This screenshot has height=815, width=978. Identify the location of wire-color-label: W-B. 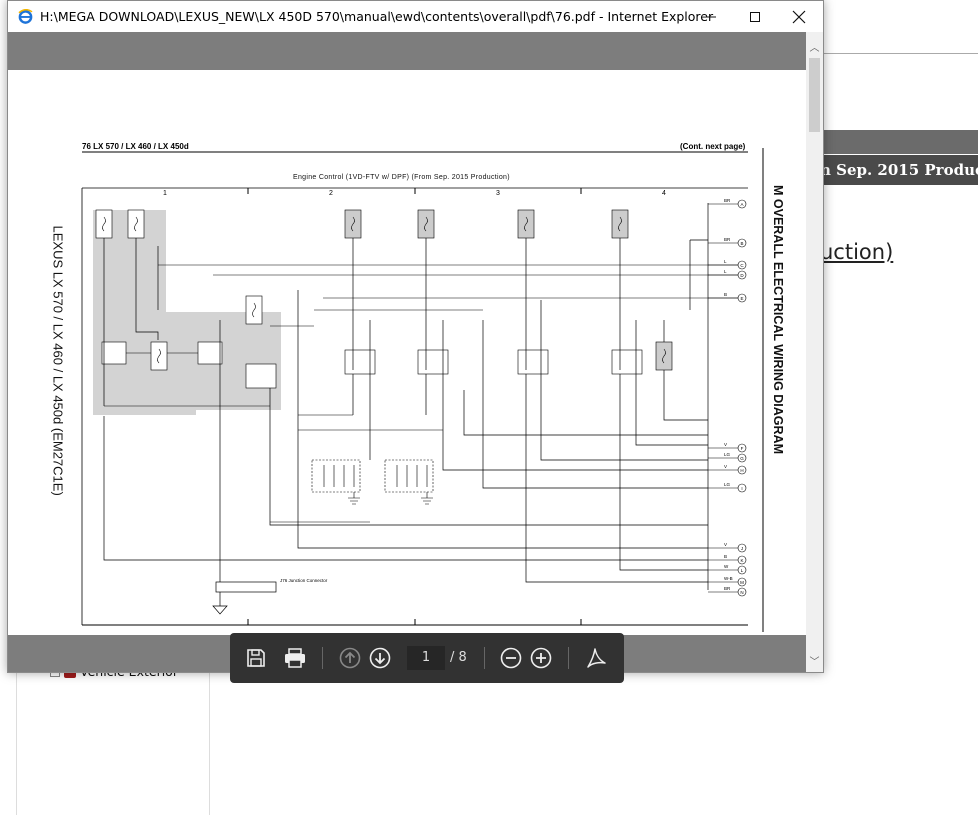
(728, 578).